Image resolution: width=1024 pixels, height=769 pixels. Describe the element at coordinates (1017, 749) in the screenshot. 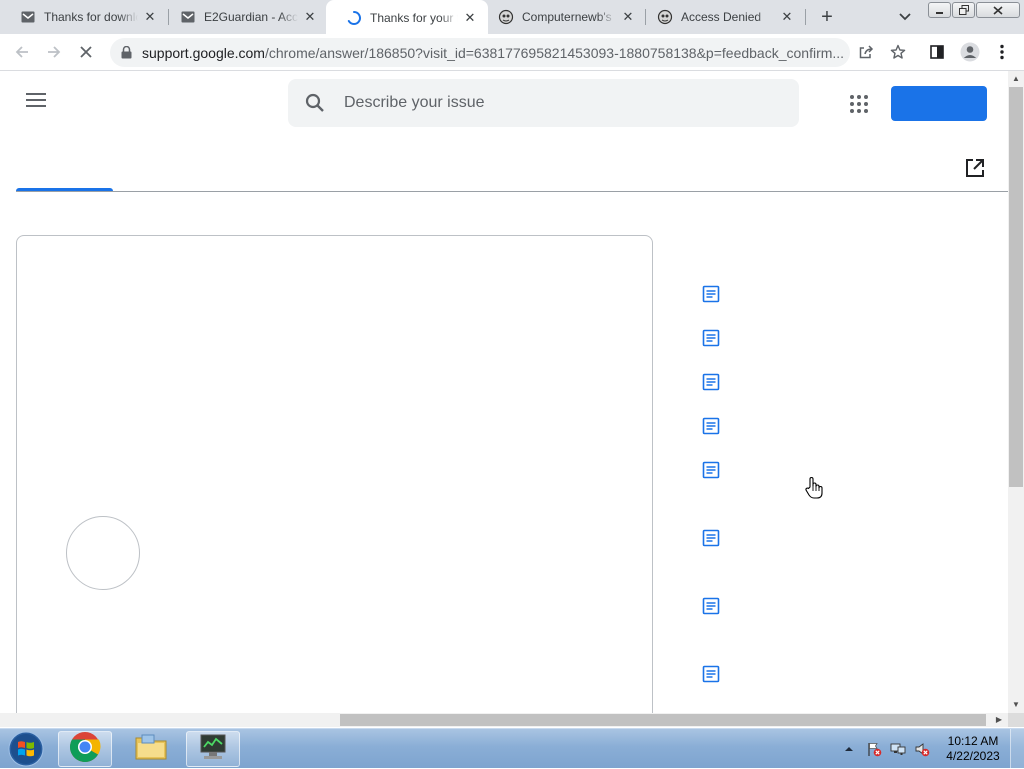

I see `show-desktop-button` at that location.